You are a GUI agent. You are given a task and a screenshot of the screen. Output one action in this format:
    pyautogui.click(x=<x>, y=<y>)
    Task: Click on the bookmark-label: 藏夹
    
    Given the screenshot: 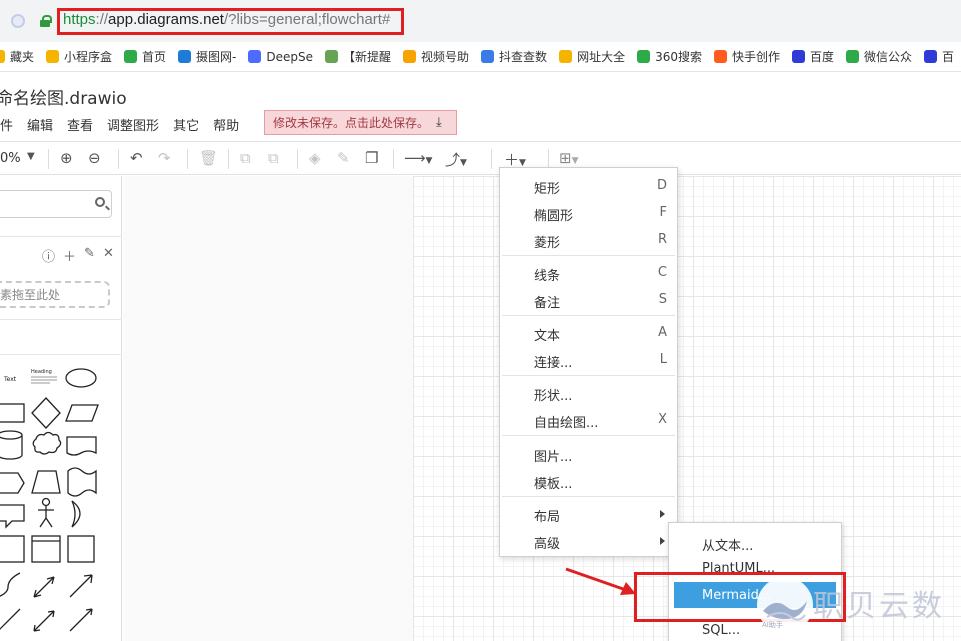 What is the action you would take?
    pyautogui.click(x=22, y=57)
    